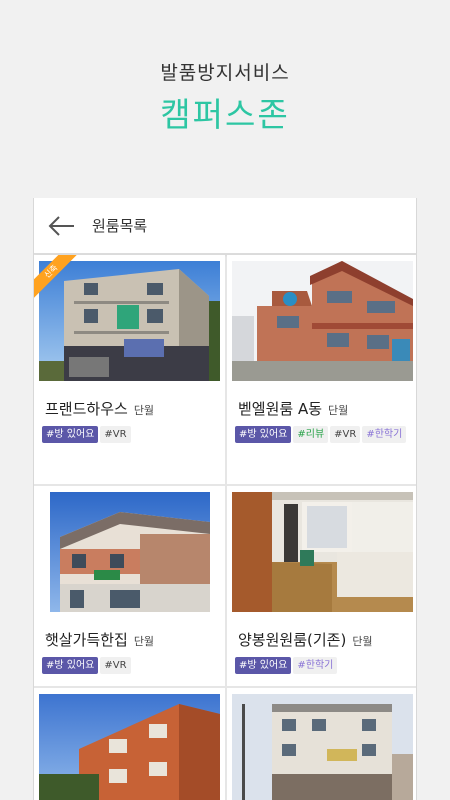 The width and height of the screenshot is (450, 800). Describe the element at coordinates (293, 409) in the screenshot. I see `listing-name: 벧엘원룸 A동 단월` at that location.